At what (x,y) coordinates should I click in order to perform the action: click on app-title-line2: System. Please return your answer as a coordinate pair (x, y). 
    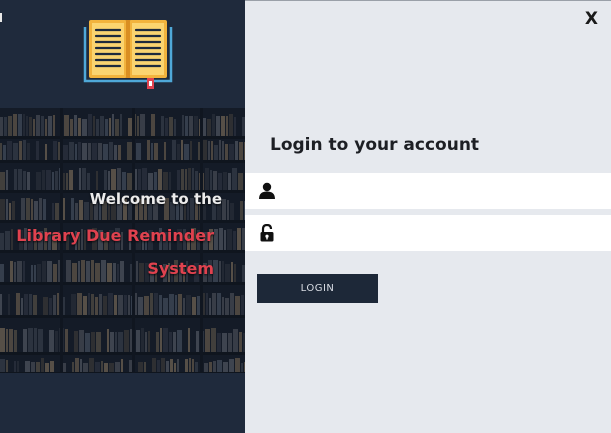
    Looking at the image, I should click on (180, 268).